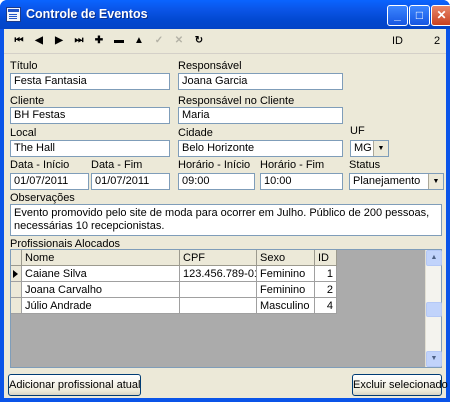 The height and width of the screenshot is (402, 450). Describe the element at coordinates (397, 15) in the screenshot. I see `minimize-button: _` at that location.